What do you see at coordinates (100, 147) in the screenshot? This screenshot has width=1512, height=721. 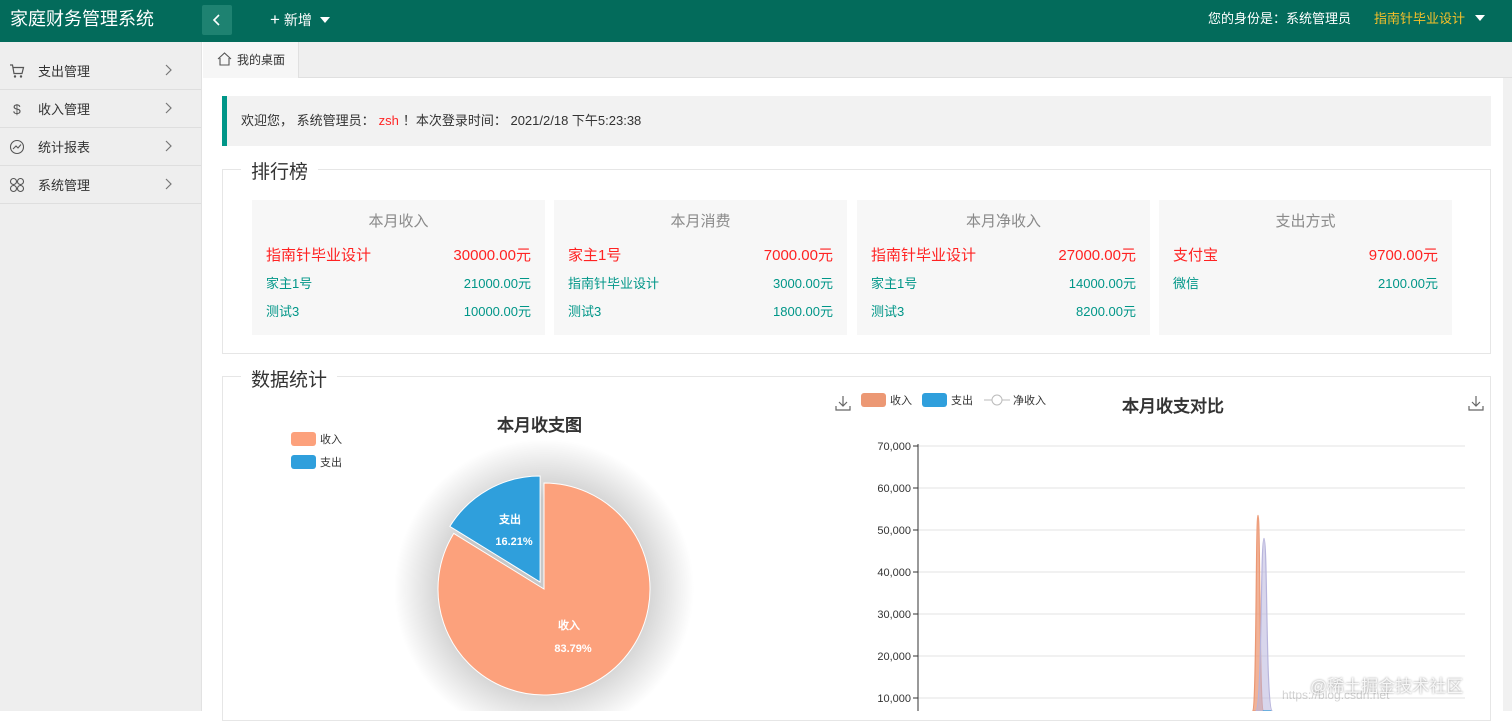 I see `sidebar-item-reports: 统计报表` at bounding box center [100, 147].